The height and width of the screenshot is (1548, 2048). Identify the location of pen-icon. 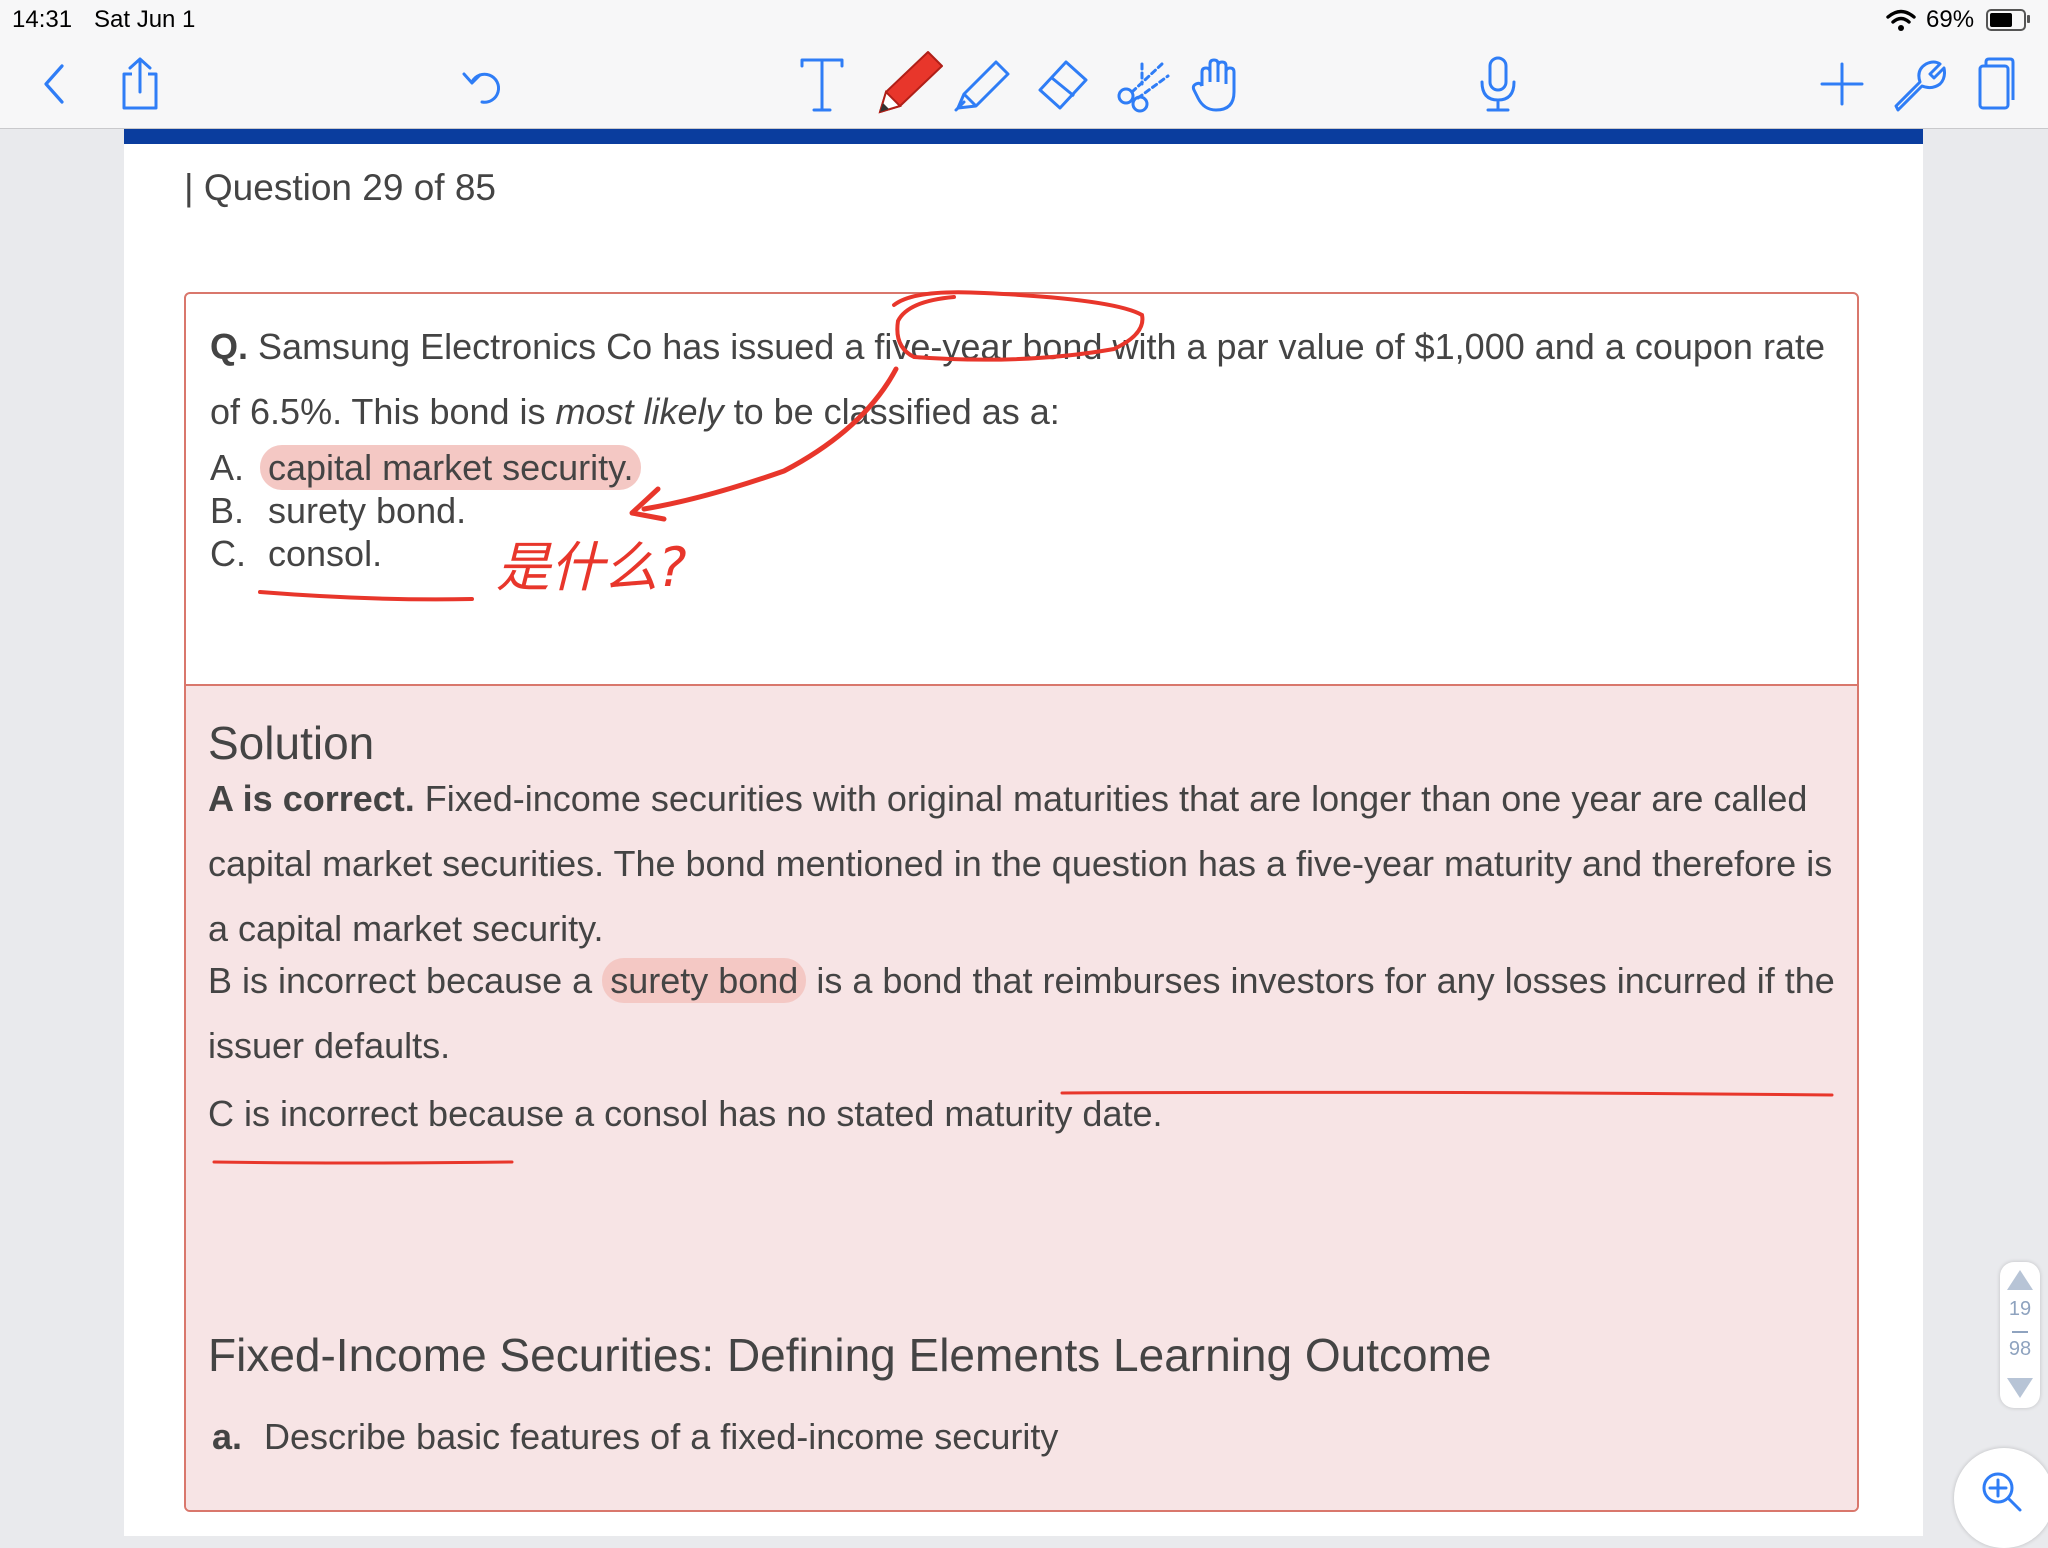
(908, 84).